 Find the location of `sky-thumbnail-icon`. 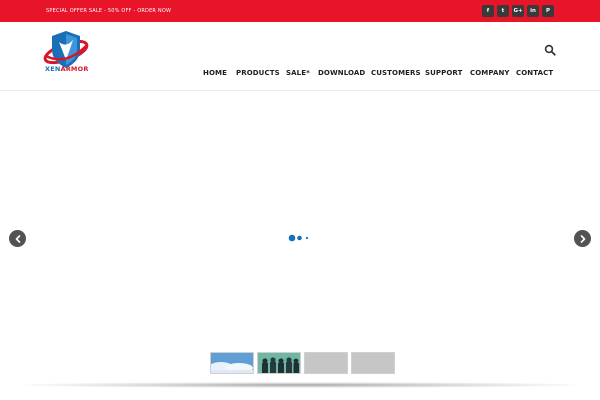

sky-thumbnail-icon is located at coordinates (232, 363).